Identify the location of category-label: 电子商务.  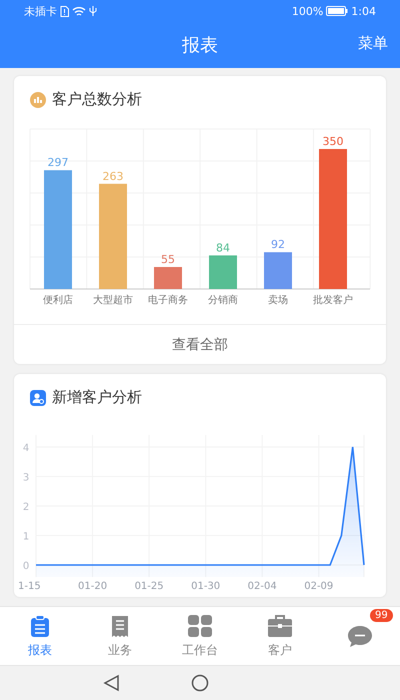
(168, 300).